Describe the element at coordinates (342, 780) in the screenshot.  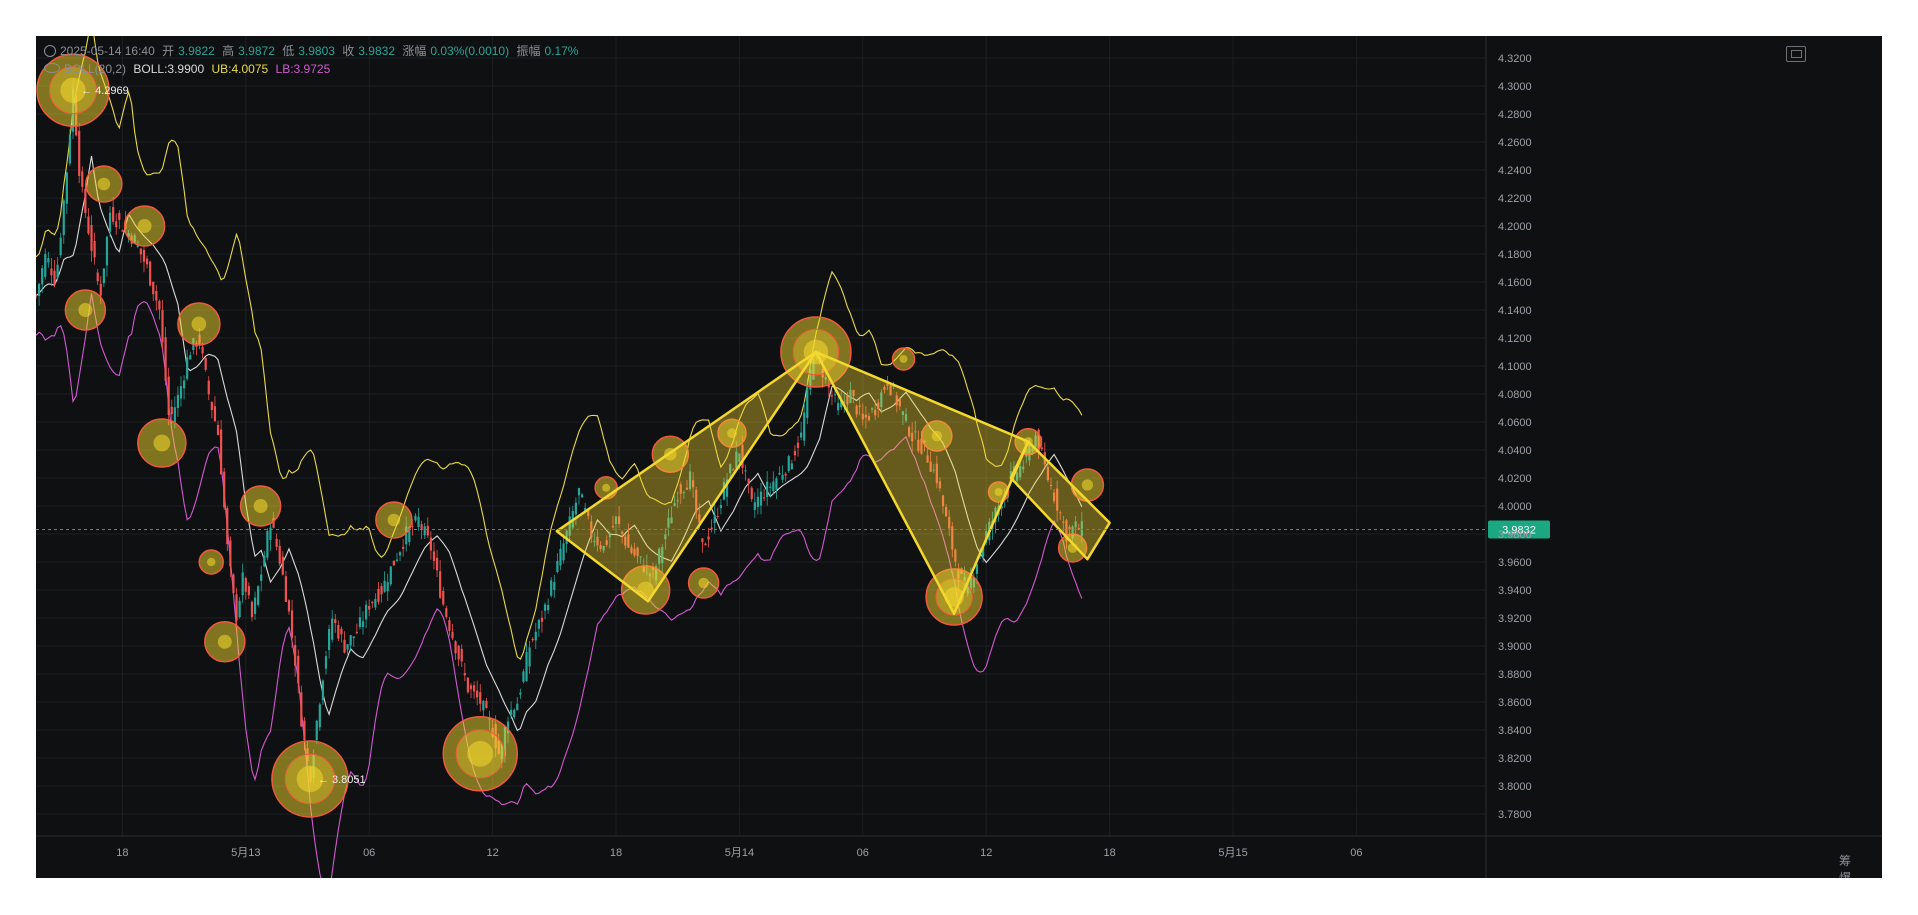
I see `min-price-label: ← 3.8051` at that location.